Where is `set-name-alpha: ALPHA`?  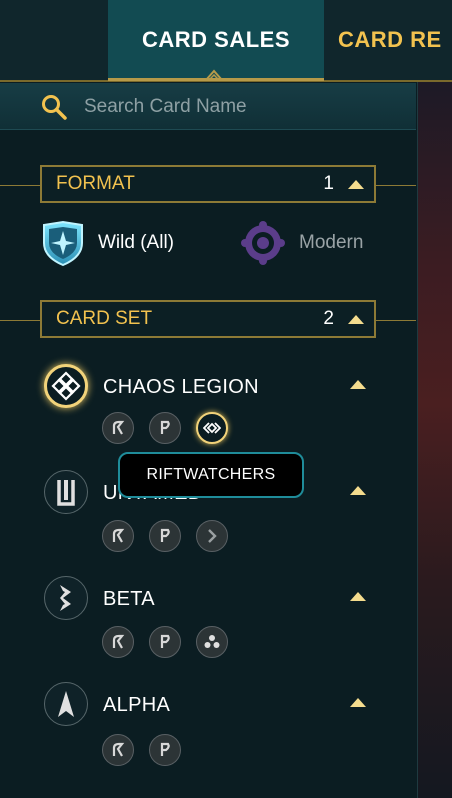
set-name-alpha: ALPHA is located at coordinates (136, 705).